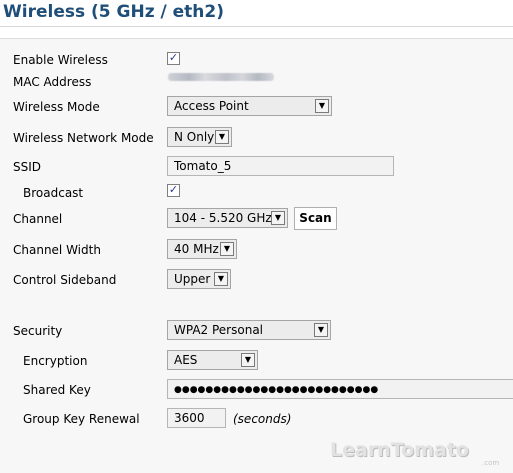 The width and height of the screenshot is (513, 473). I want to click on control-sideband-value: Upper, so click(192, 279).